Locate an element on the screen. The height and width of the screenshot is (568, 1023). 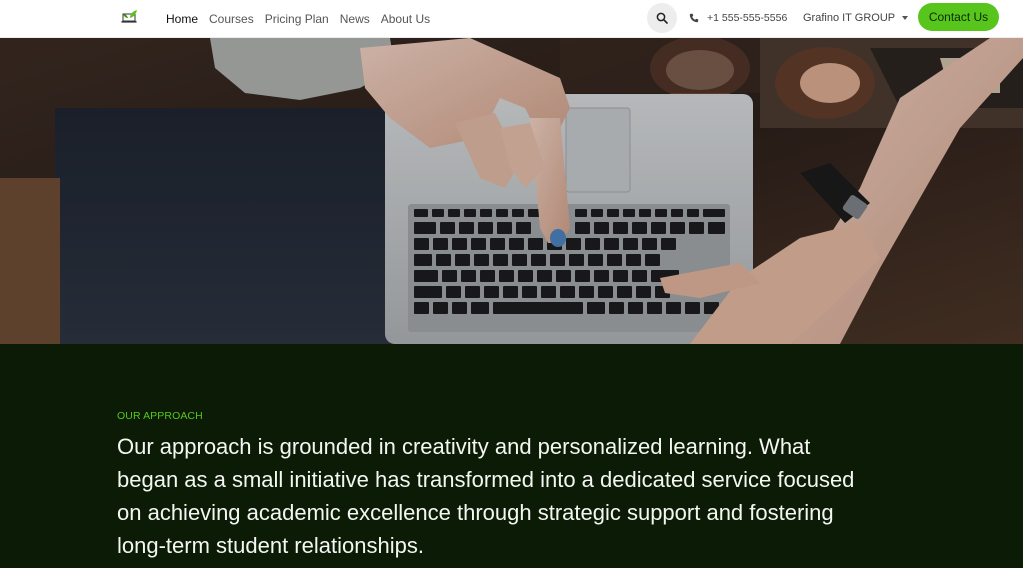
phone-icon is located at coordinates (694, 18).